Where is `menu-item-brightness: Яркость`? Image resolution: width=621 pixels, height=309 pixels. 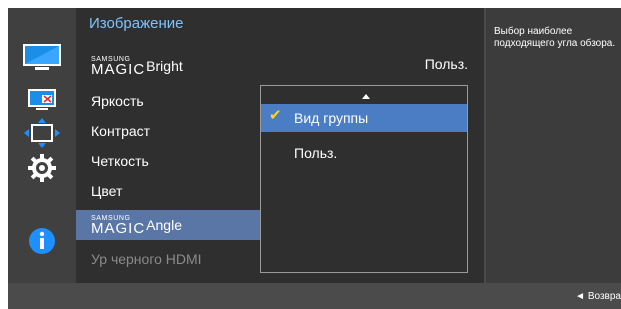
menu-item-brightness: Яркость is located at coordinates (169, 101).